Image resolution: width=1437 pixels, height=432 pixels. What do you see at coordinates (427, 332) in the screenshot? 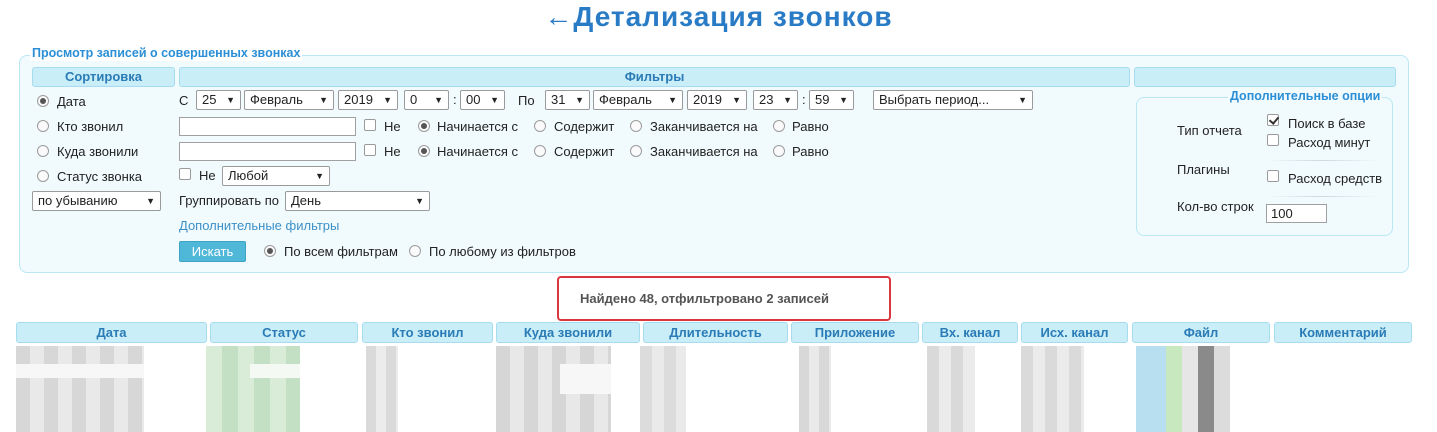
I see `column-header-caller: Кто звонил` at bounding box center [427, 332].